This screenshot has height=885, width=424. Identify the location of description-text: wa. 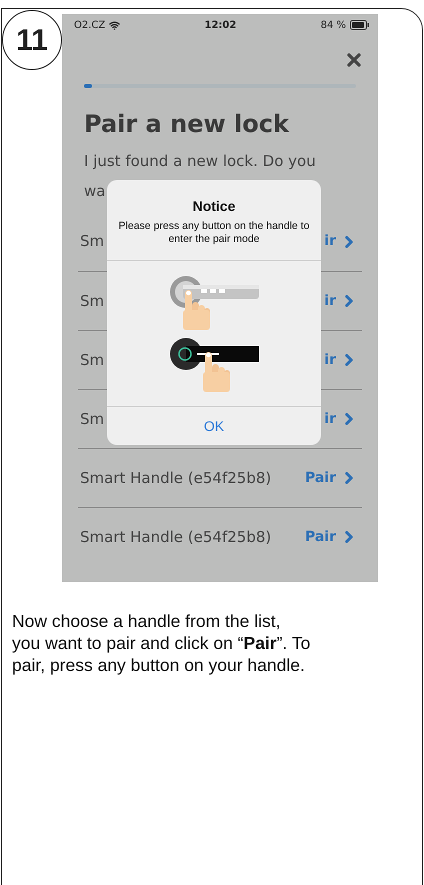
(95, 191).